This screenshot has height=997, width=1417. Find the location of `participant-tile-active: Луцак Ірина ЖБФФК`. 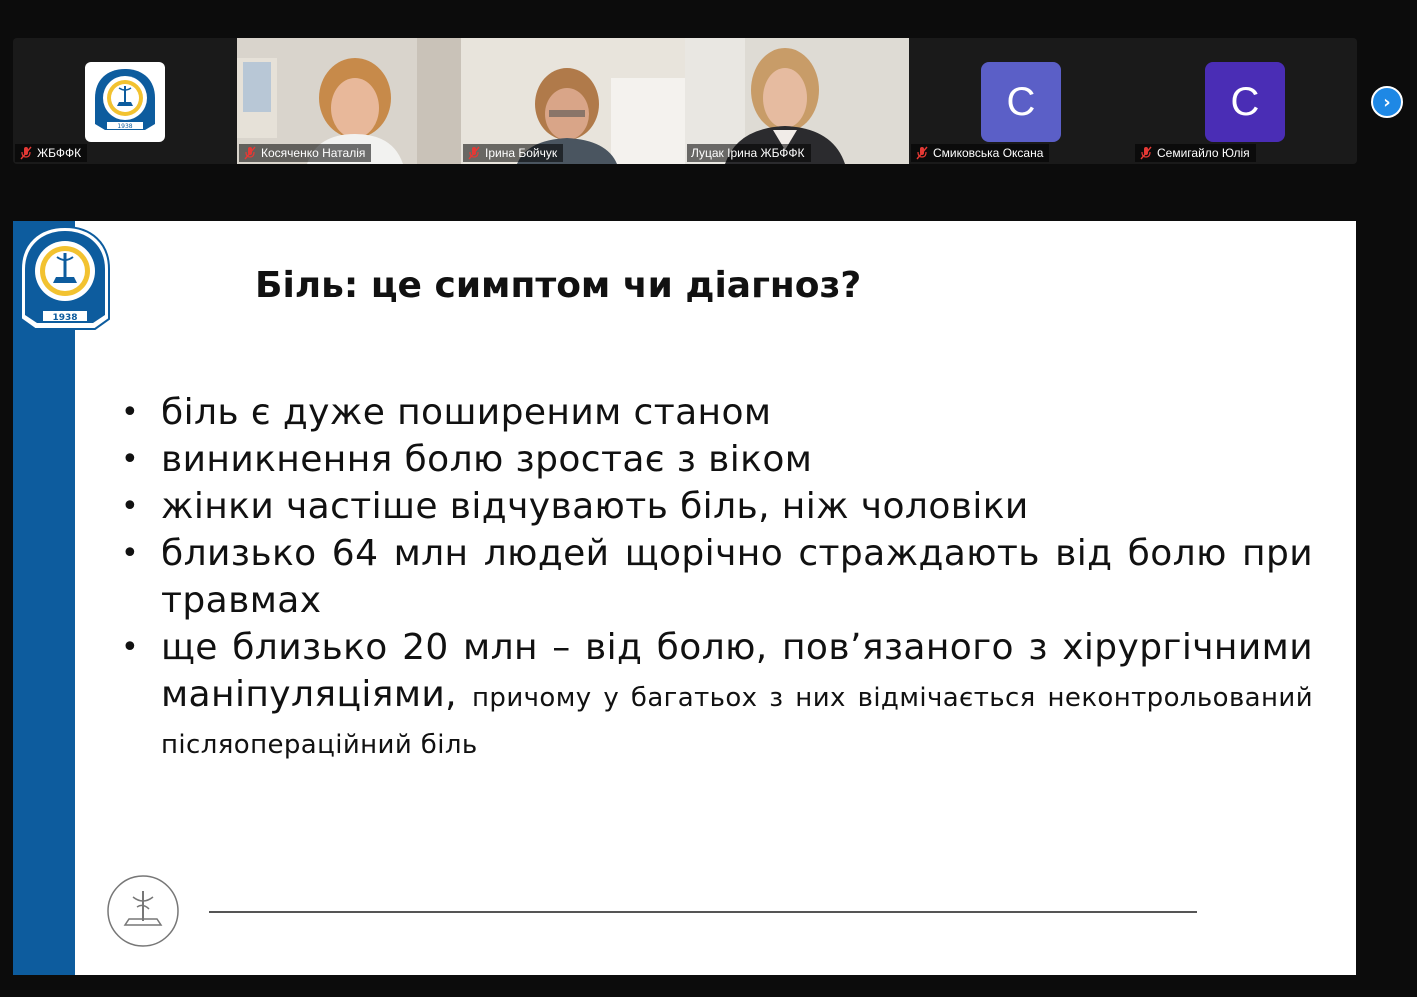

participant-tile-active: Луцак Ірина ЖБФФК is located at coordinates (797, 101).